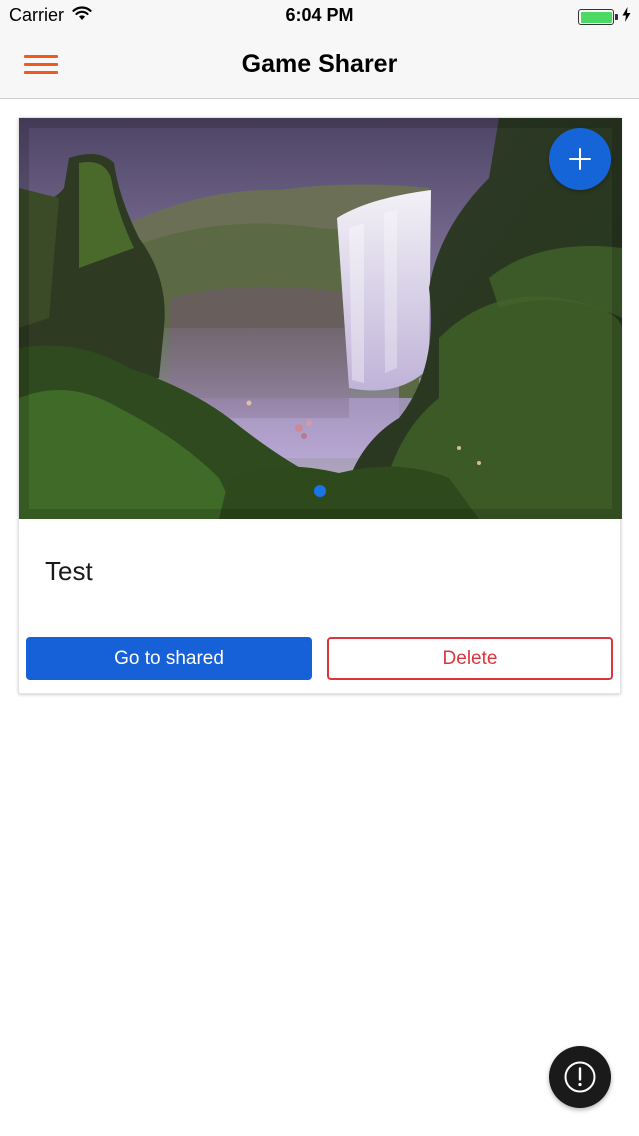 This screenshot has width=639, height=1136. Describe the element at coordinates (596, 17) in the screenshot. I see `battery-icon` at that location.